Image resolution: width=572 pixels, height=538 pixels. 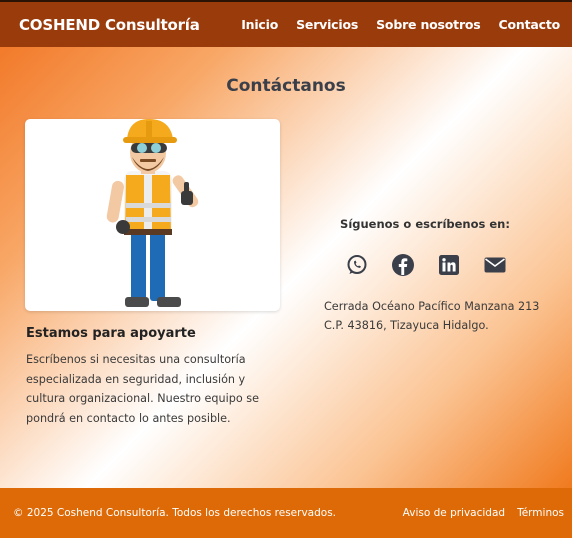 What do you see at coordinates (403, 265) in the screenshot?
I see `facebook-icon` at bounding box center [403, 265].